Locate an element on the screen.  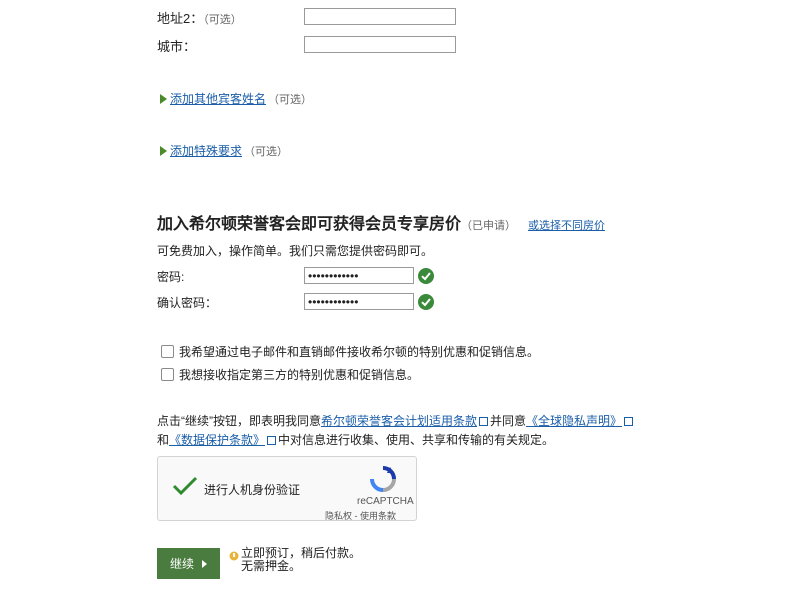
email-offers-checkbox is located at coordinates (167, 351).